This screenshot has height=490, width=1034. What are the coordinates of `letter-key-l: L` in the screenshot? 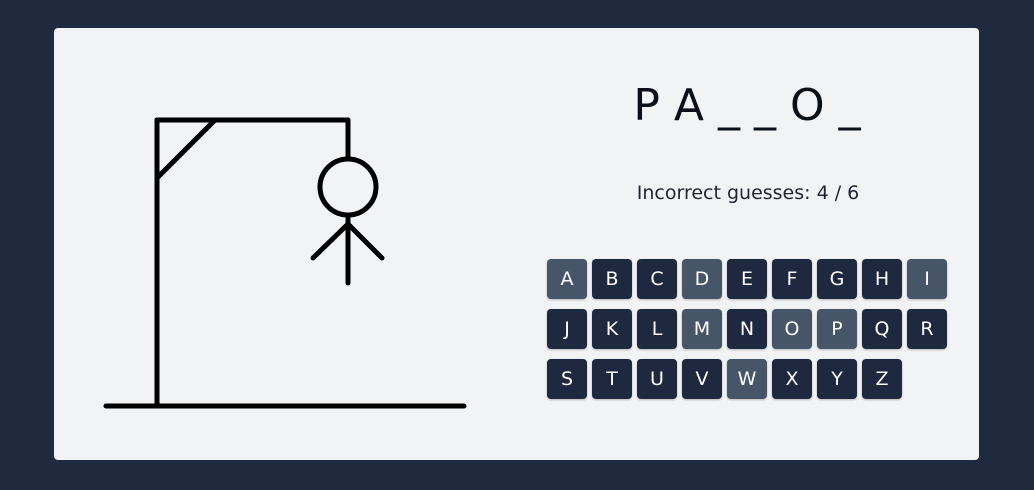 It's located at (657, 329).